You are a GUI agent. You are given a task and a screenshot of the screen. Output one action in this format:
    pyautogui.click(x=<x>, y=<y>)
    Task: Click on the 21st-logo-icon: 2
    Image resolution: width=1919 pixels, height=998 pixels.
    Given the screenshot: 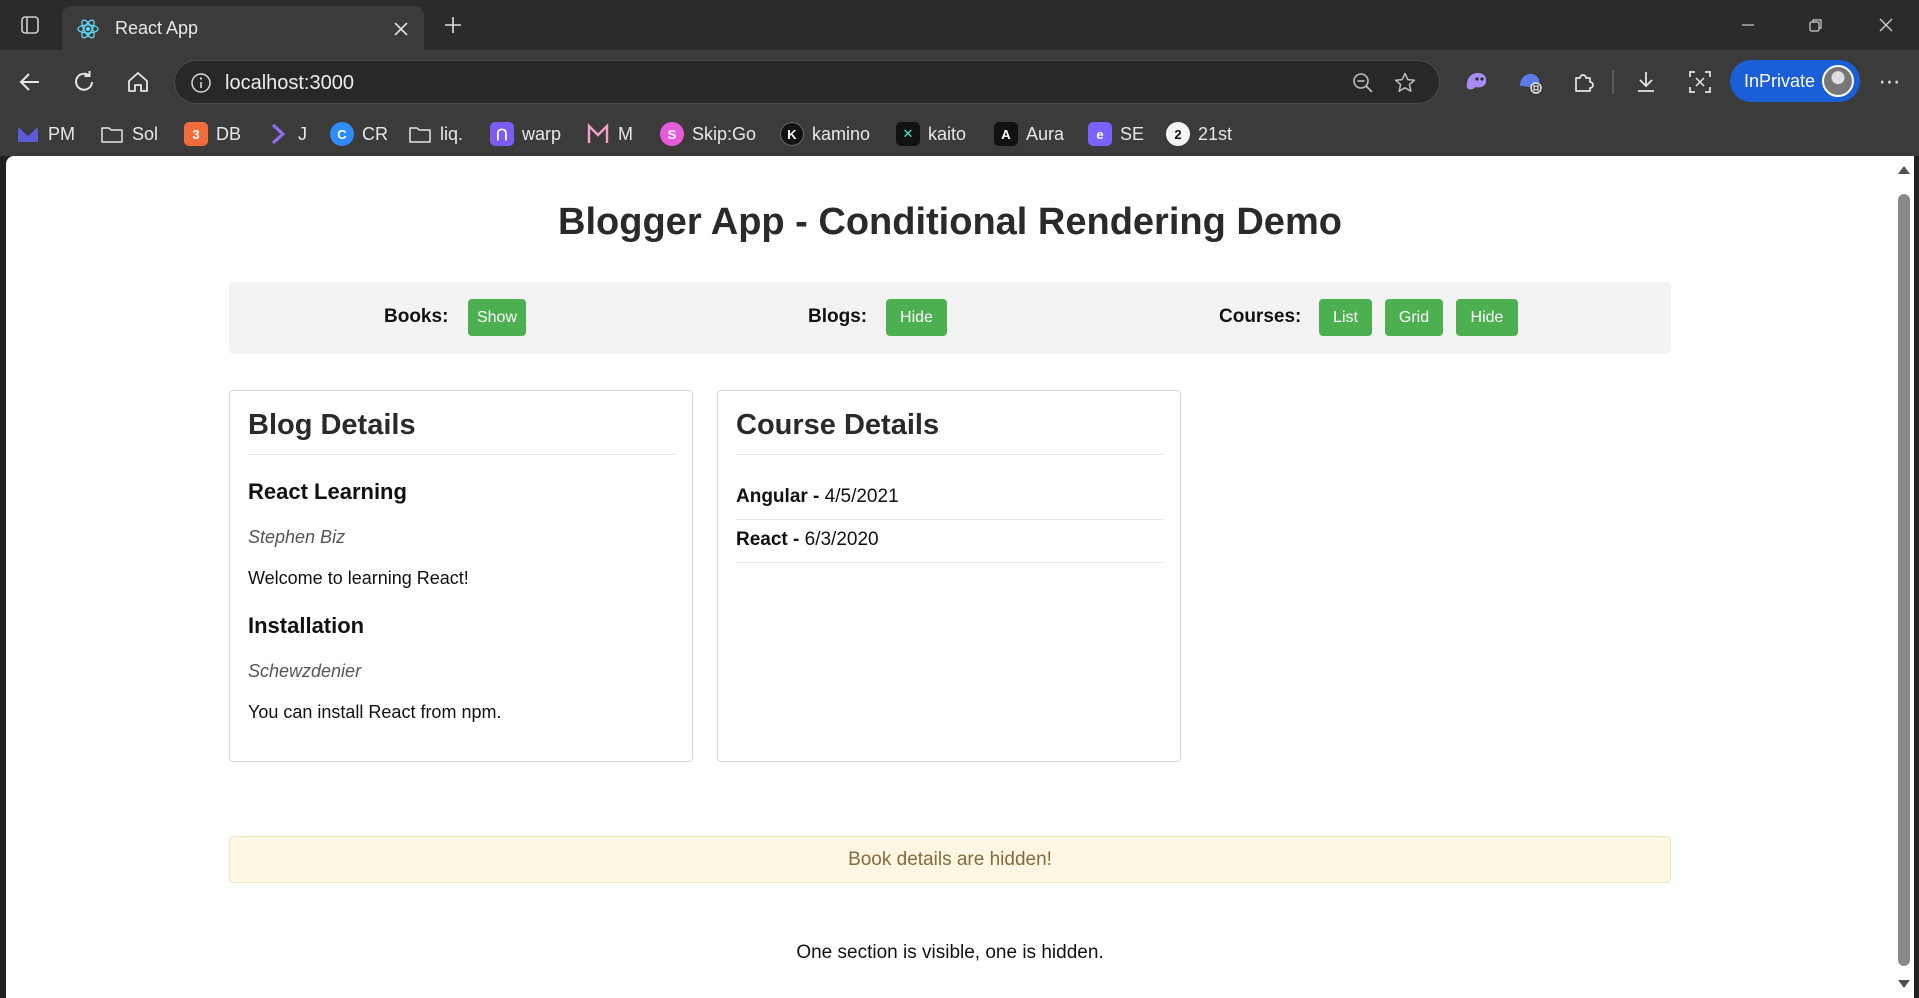 What is the action you would take?
    pyautogui.click(x=1178, y=134)
    